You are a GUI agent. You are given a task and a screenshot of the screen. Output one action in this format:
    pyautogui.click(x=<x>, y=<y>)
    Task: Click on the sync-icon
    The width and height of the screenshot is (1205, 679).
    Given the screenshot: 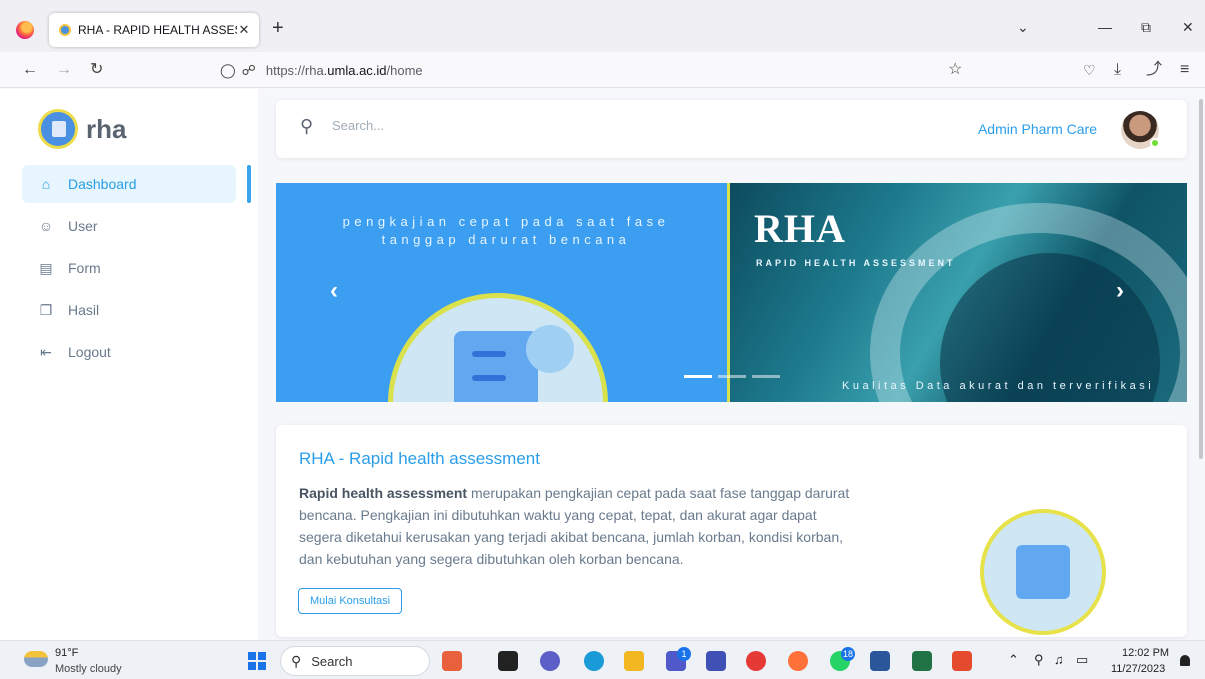 What is the action you would take?
    pyautogui.click(x=550, y=349)
    